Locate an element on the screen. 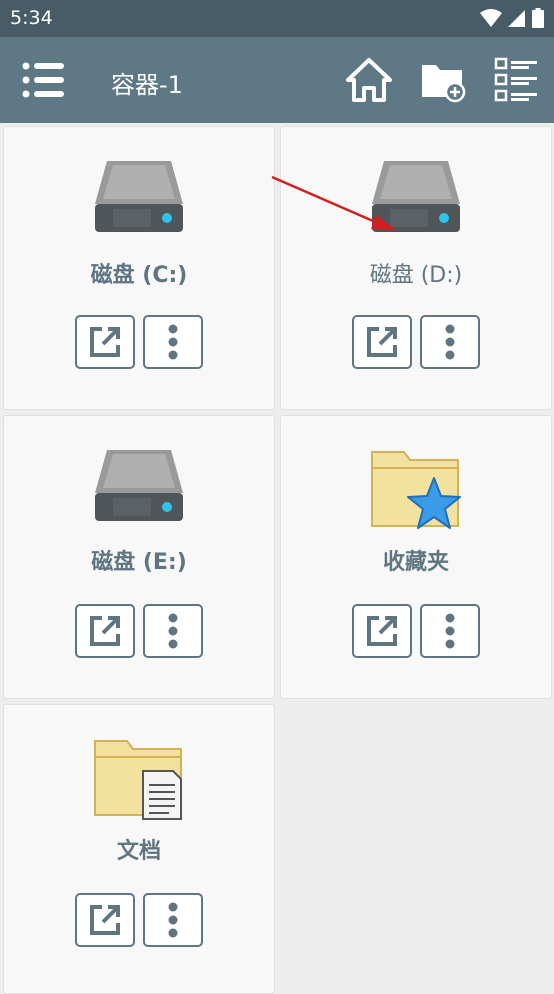  app-toolbar: 容器-1 is located at coordinates (277, 80).